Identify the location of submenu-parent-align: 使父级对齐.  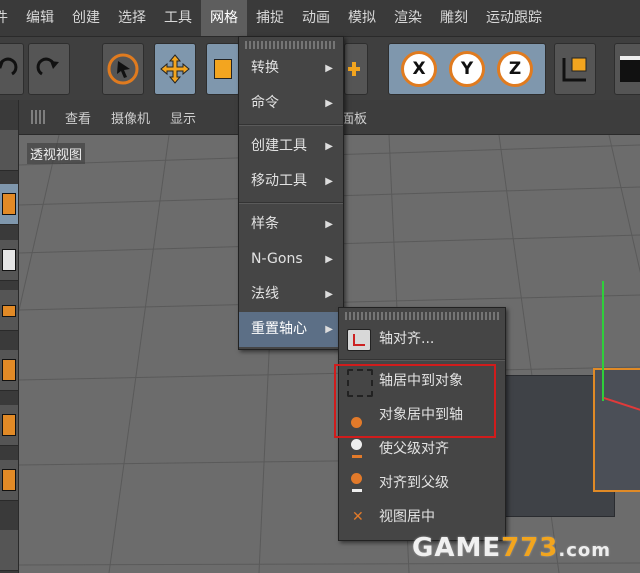
(422, 449).